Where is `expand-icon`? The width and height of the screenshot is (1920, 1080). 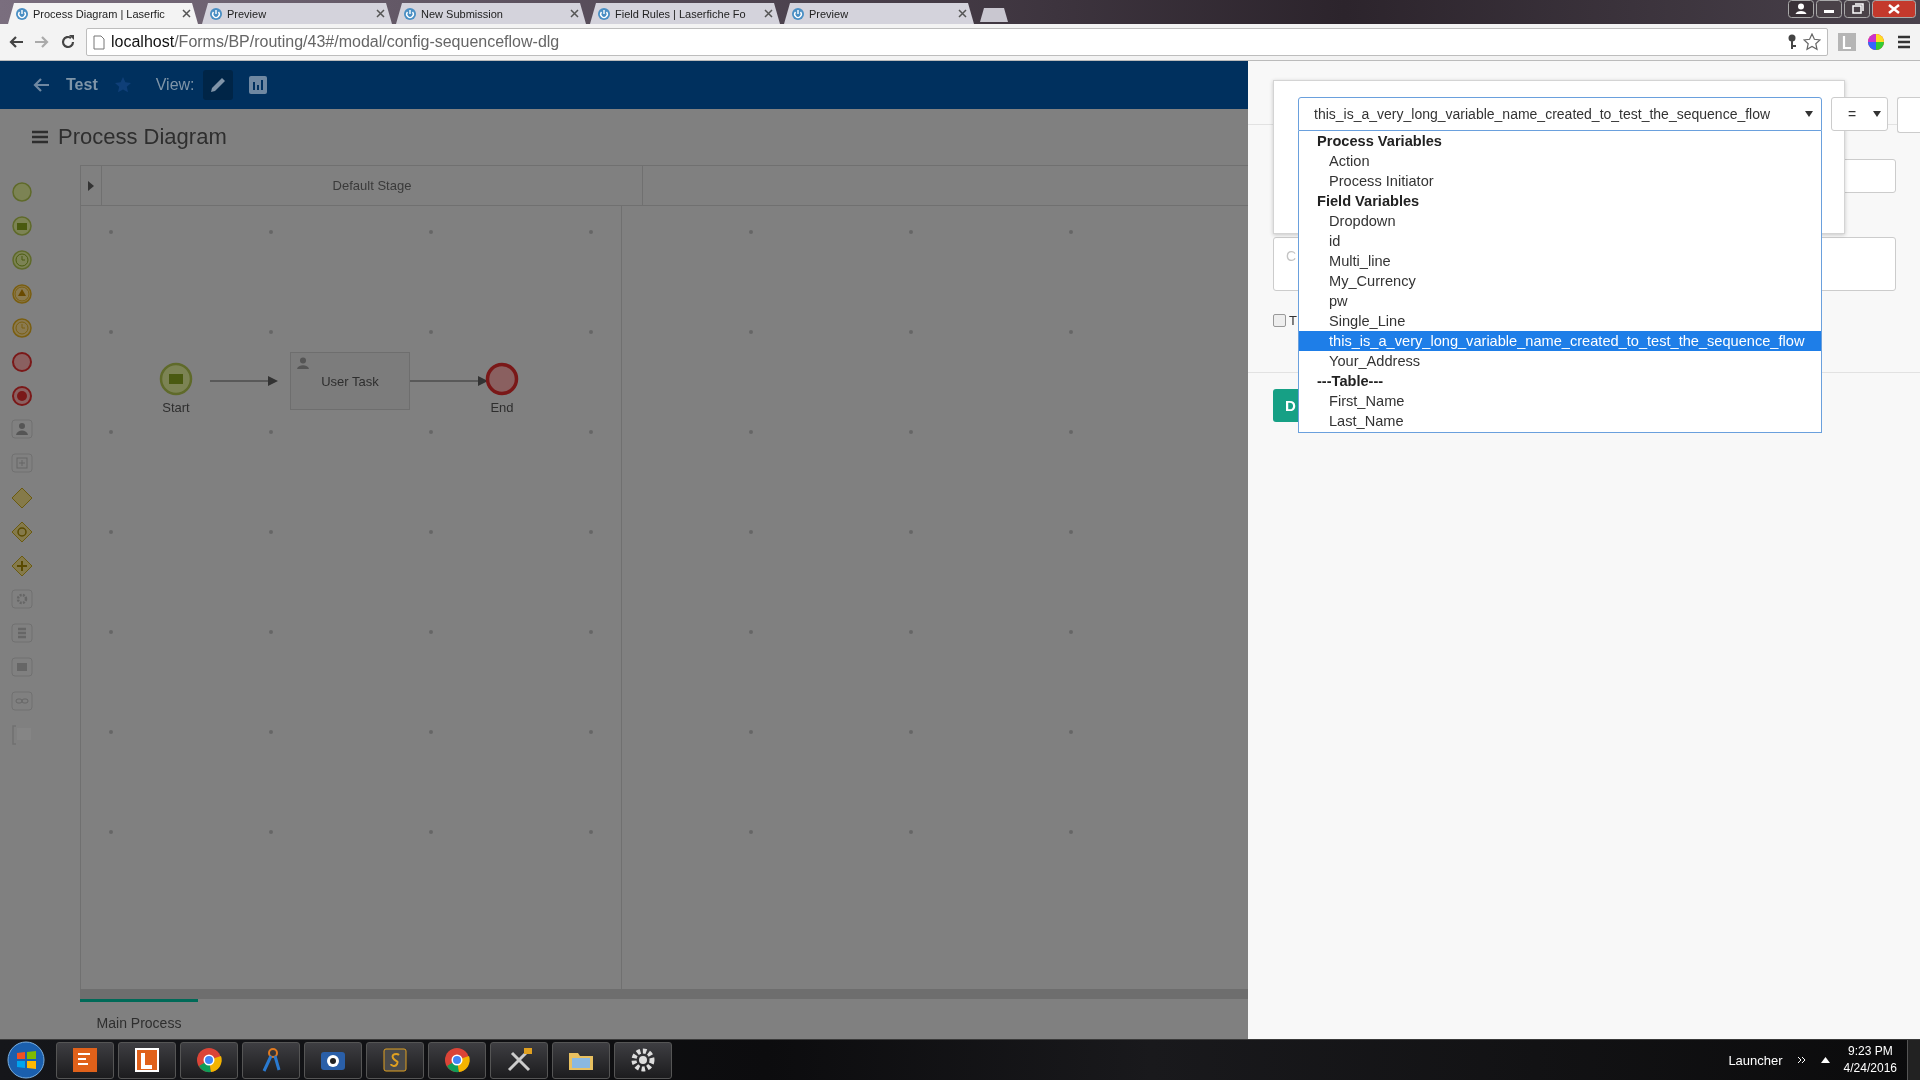 expand-icon is located at coordinates (91, 185).